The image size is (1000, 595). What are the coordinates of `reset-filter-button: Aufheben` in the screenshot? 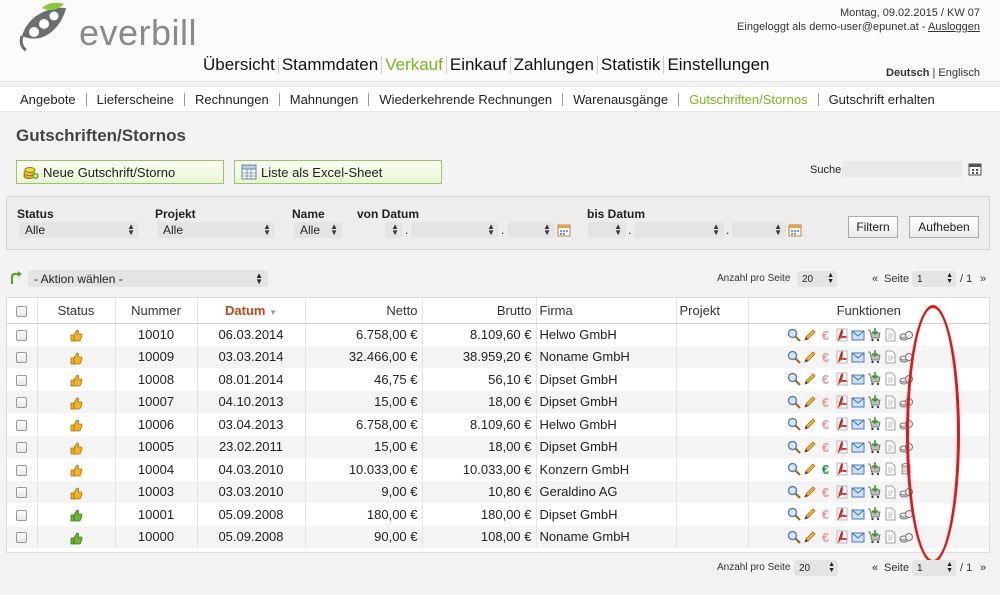 It's located at (944, 227).